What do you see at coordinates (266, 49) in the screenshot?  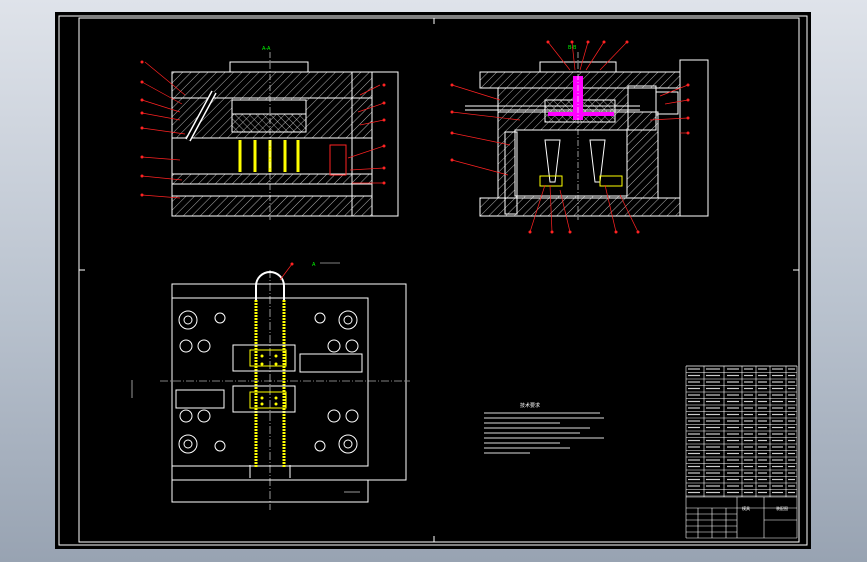 I see `section-label-a: A-A` at bounding box center [266, 49].